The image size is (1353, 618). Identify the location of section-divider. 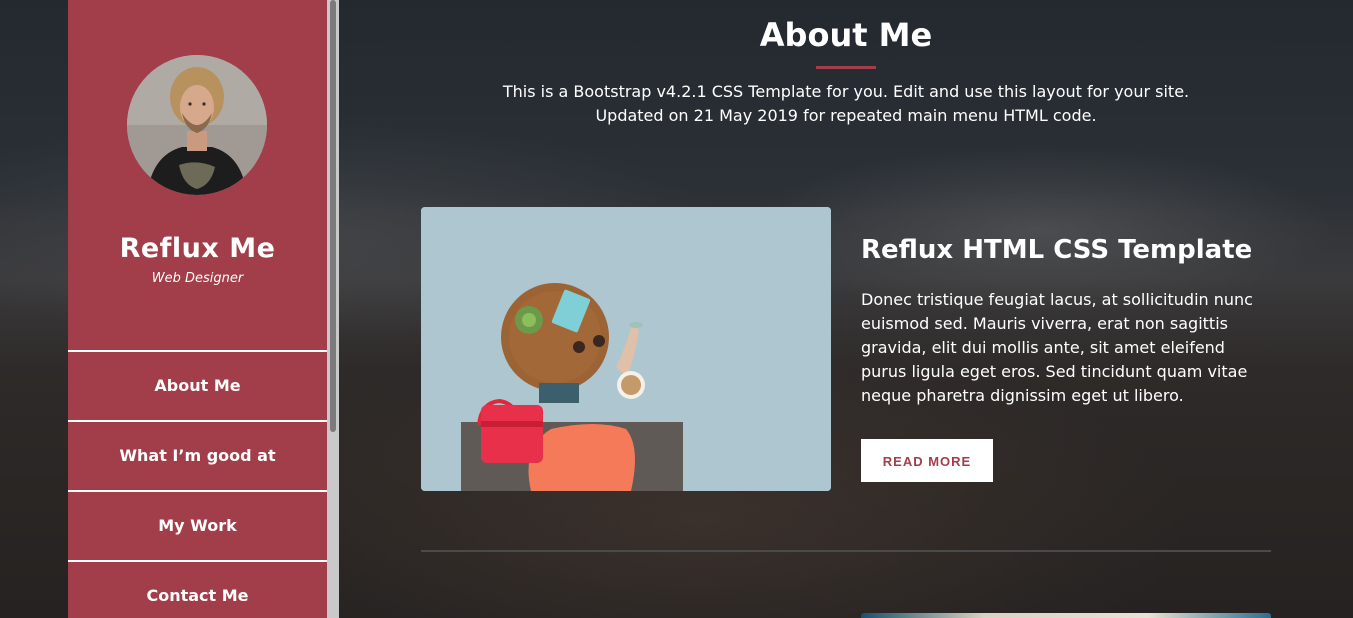
(846, 551).